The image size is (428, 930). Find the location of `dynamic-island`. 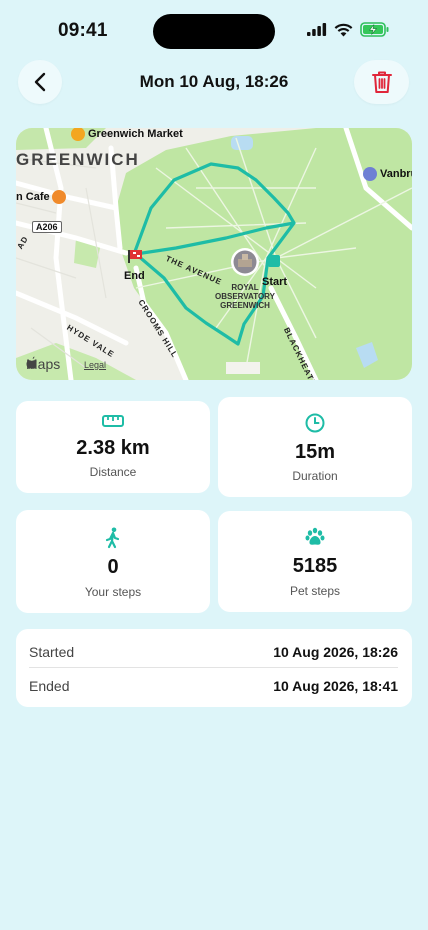

dynamic-island is located at coordinates (214, 31).